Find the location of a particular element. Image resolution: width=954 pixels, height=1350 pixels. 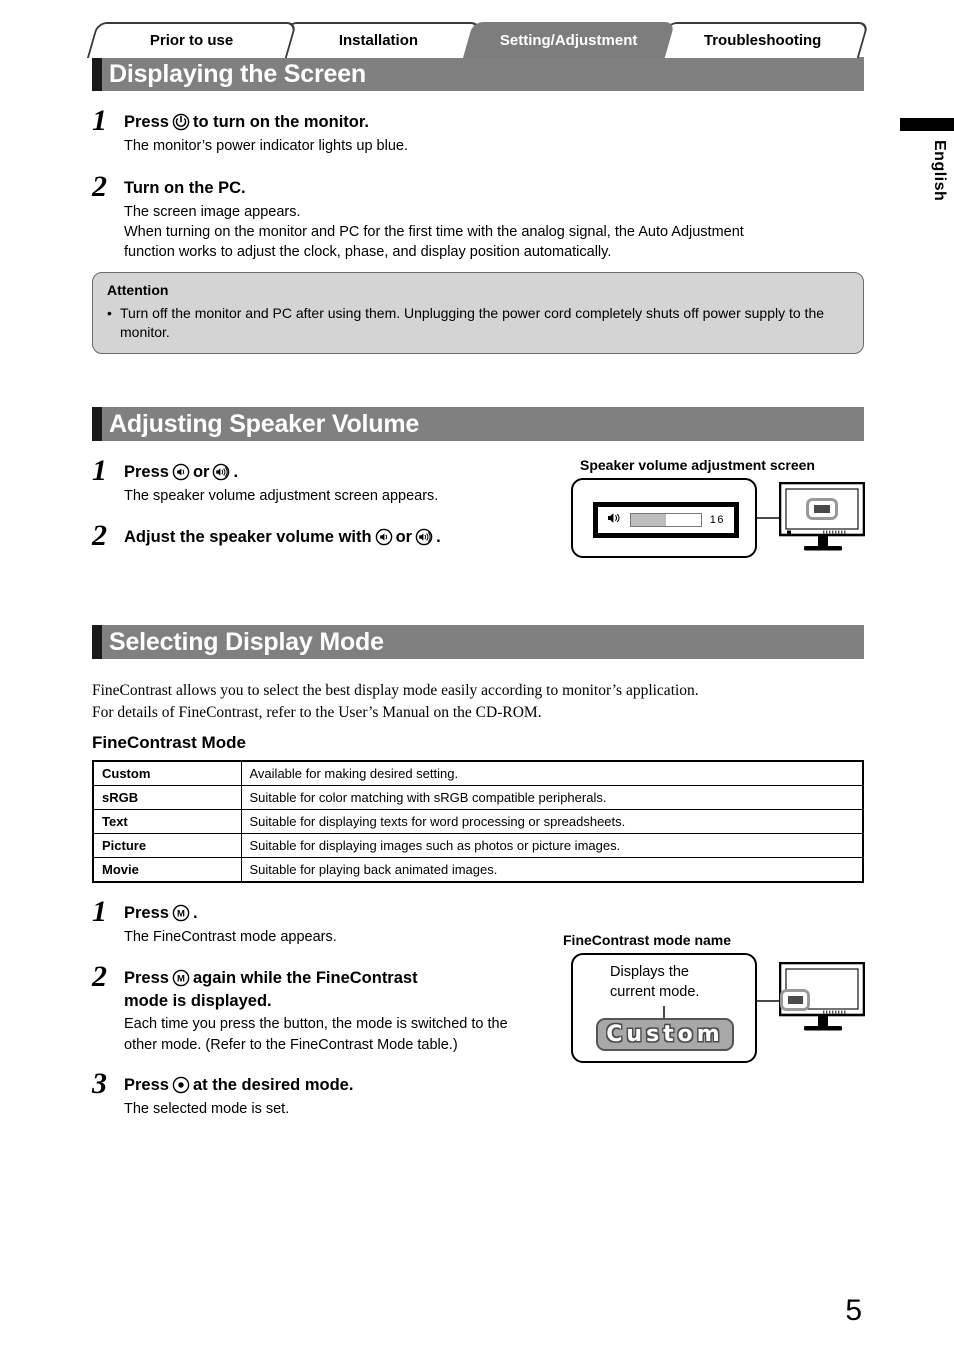

step-description: The FineContrast mode appears. is located at coordinates (230, 936).